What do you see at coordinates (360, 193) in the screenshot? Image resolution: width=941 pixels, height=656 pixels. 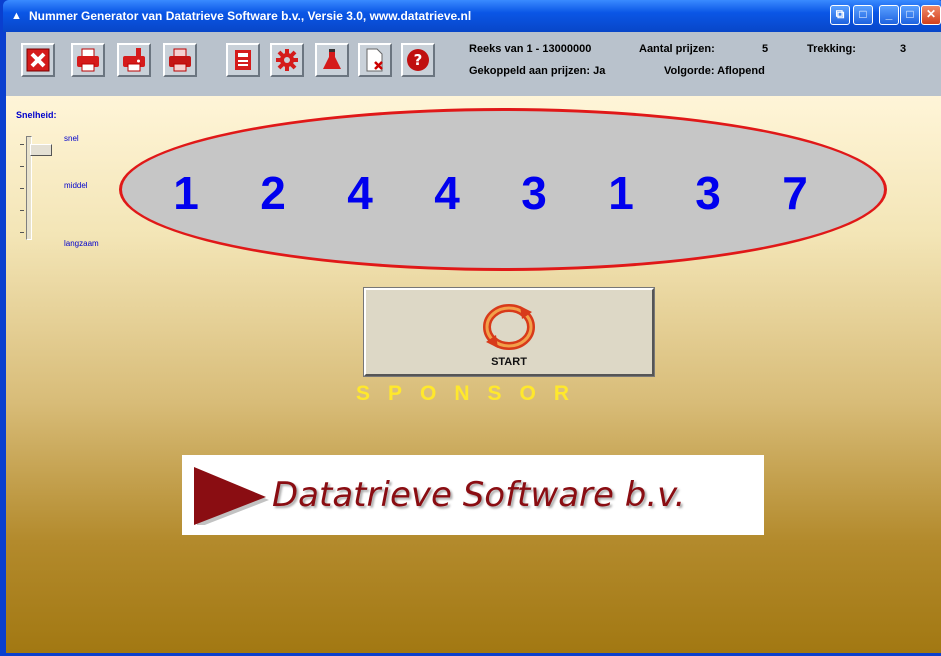 I see `digit-3: 4` at bounding box center [360, 193].